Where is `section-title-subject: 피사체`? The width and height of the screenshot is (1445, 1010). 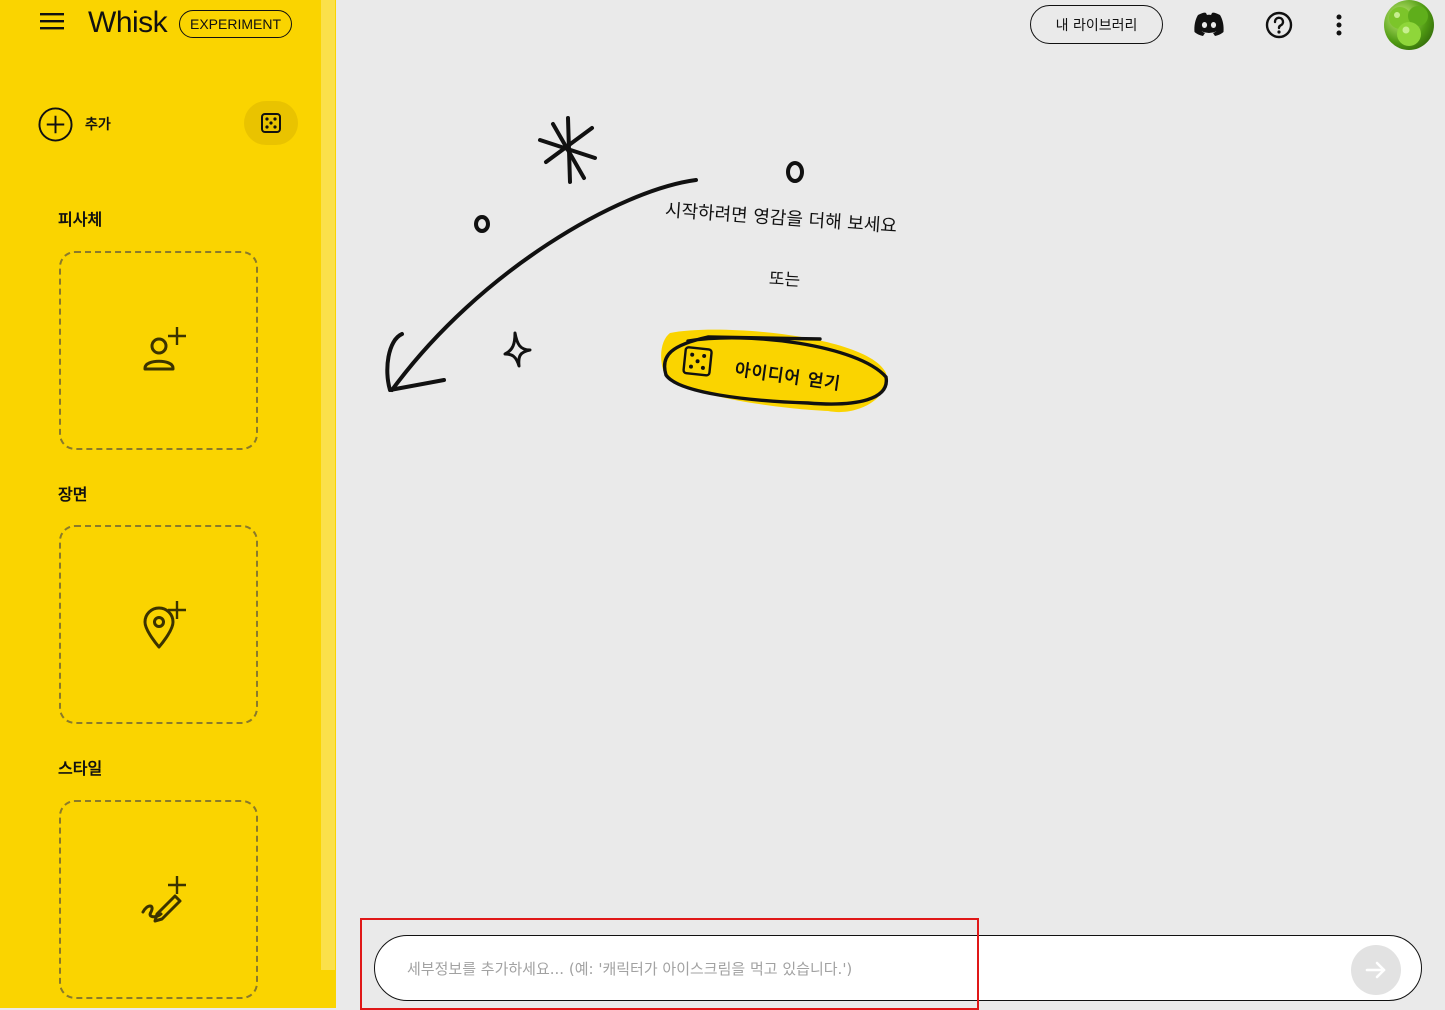 section-title-subject: 피사체 is located at coordinates (80, 219).